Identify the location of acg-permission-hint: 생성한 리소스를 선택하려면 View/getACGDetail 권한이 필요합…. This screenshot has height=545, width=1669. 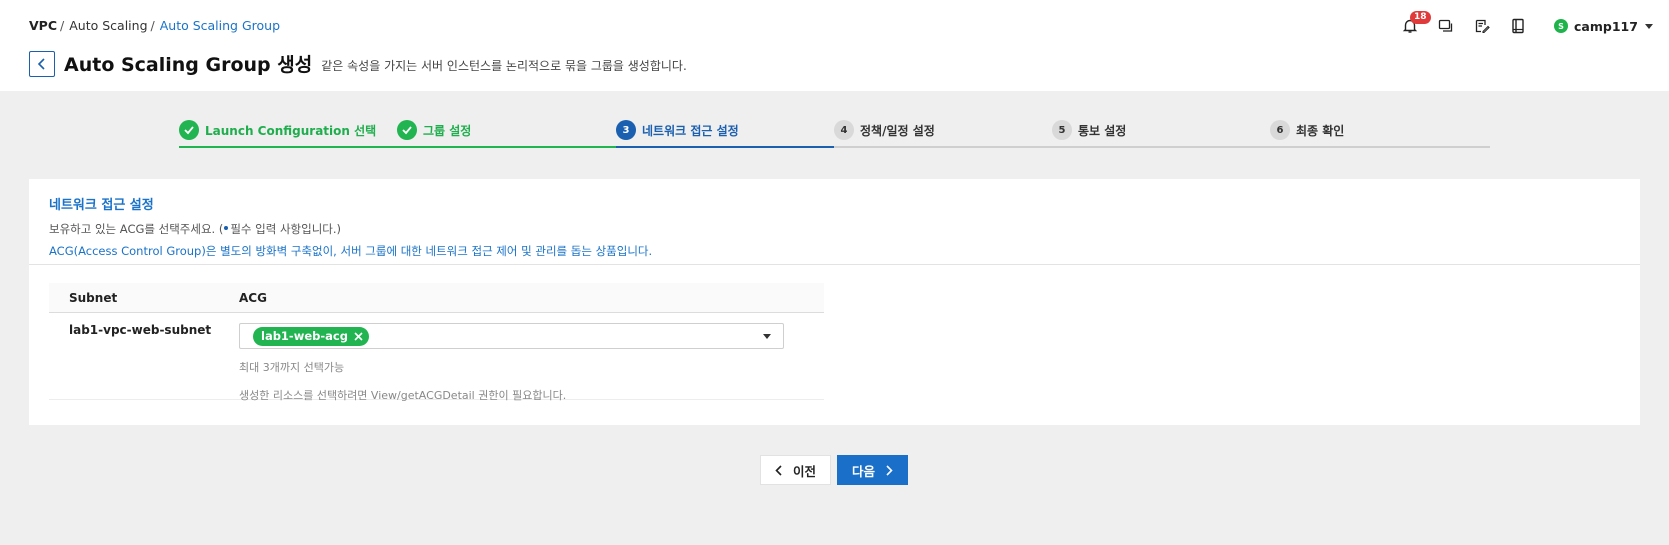
(403, 395).